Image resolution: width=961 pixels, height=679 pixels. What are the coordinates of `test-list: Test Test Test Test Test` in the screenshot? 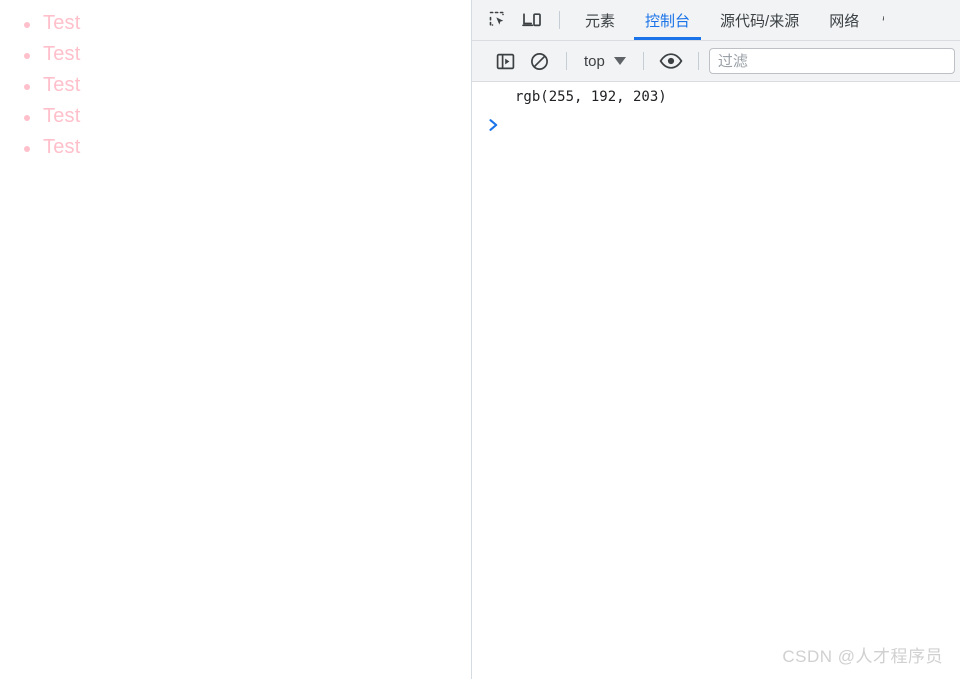 It's located at (235, 81).